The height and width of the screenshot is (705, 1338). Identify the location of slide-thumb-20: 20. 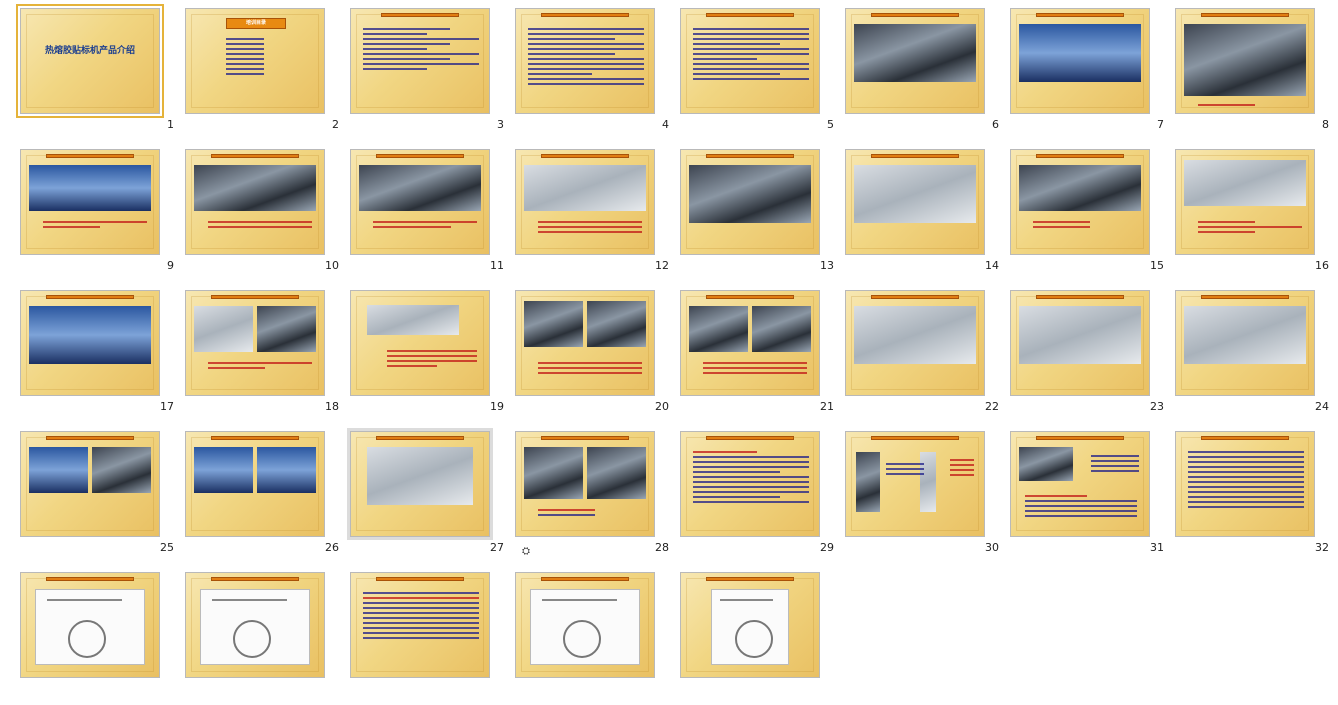
(591, 352).